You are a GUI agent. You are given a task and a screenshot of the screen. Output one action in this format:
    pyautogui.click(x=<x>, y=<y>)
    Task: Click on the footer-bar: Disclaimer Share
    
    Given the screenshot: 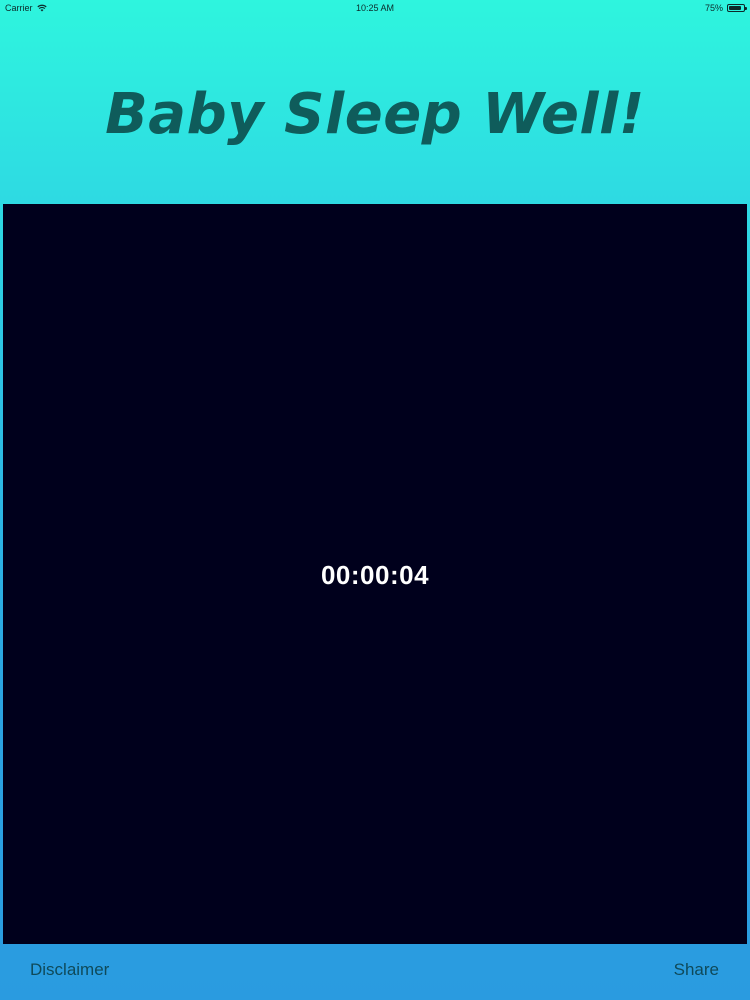 What is the action you would take?
    pyautogui.click(x=375, y=972)
    